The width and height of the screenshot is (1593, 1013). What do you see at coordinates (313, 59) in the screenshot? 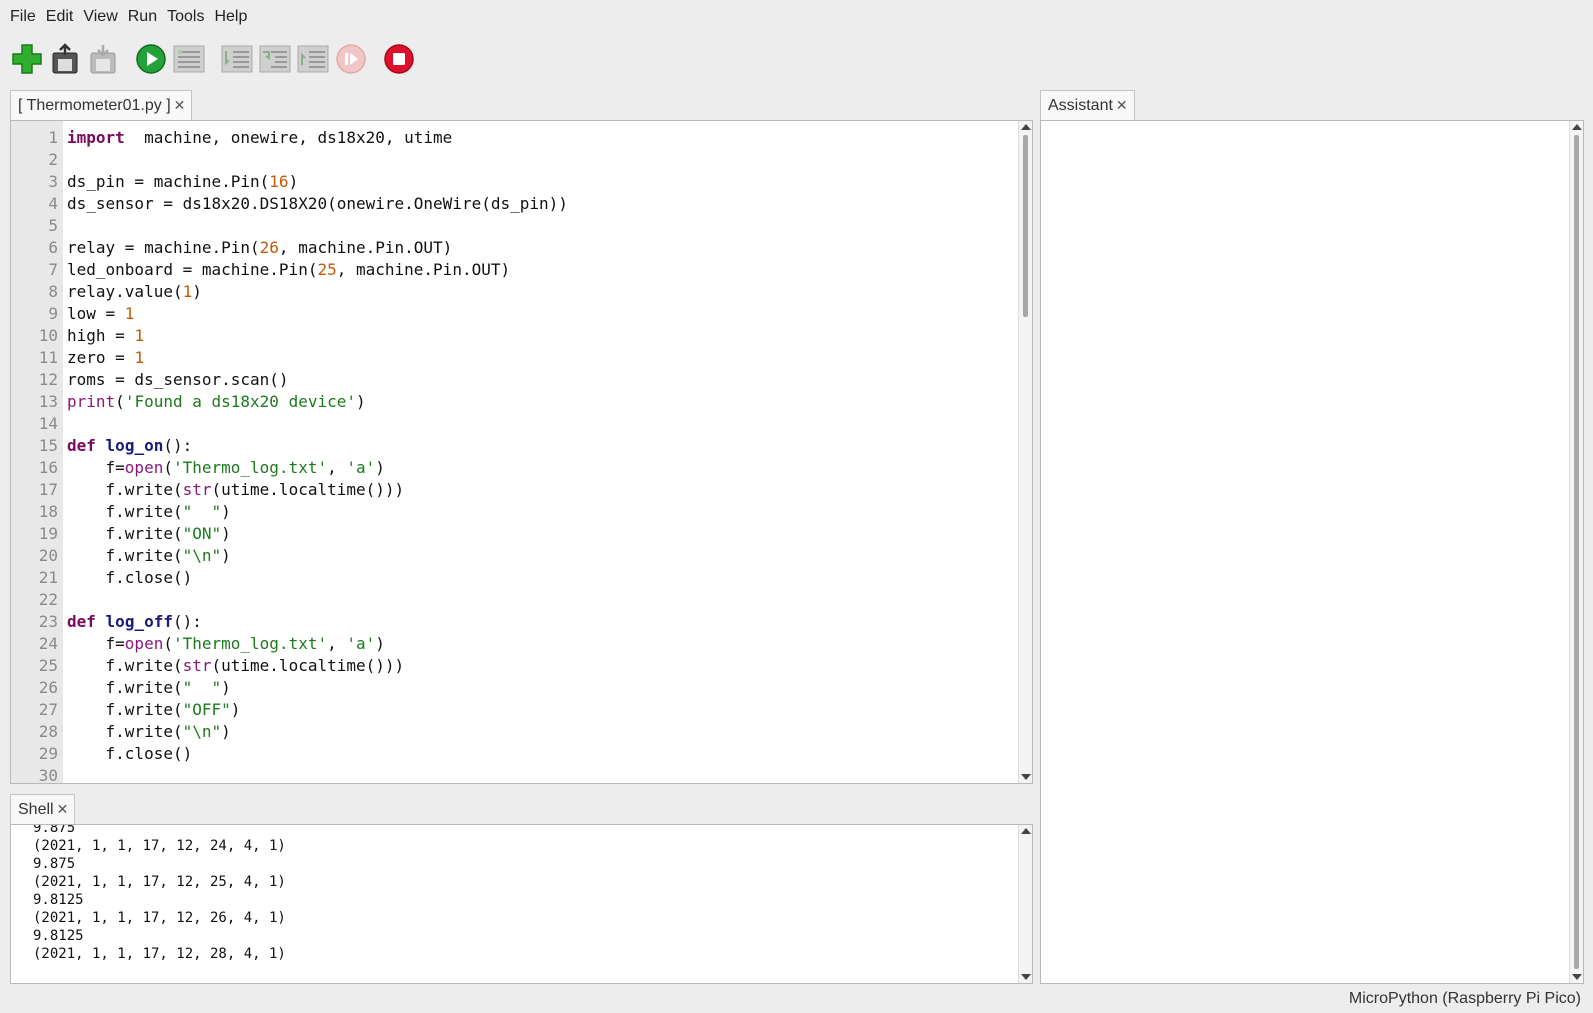
I see `step-out-button` at bounding box center [313, 59].